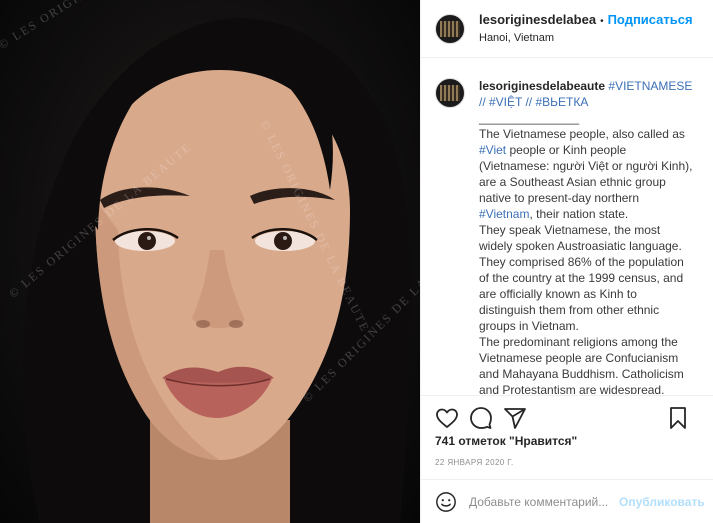  What do you see at coordinates (542, 86) in the screenshot?
I see `caption-username-link: lesoriginesdelabeaute` at bounding box center [542, 86].